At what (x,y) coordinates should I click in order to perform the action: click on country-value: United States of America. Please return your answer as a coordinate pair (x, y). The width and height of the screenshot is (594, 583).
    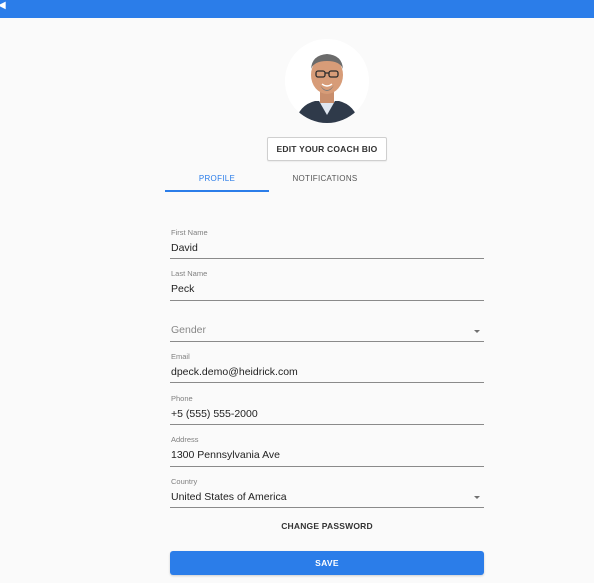
    Looking at the image, I should click on (229, 497).